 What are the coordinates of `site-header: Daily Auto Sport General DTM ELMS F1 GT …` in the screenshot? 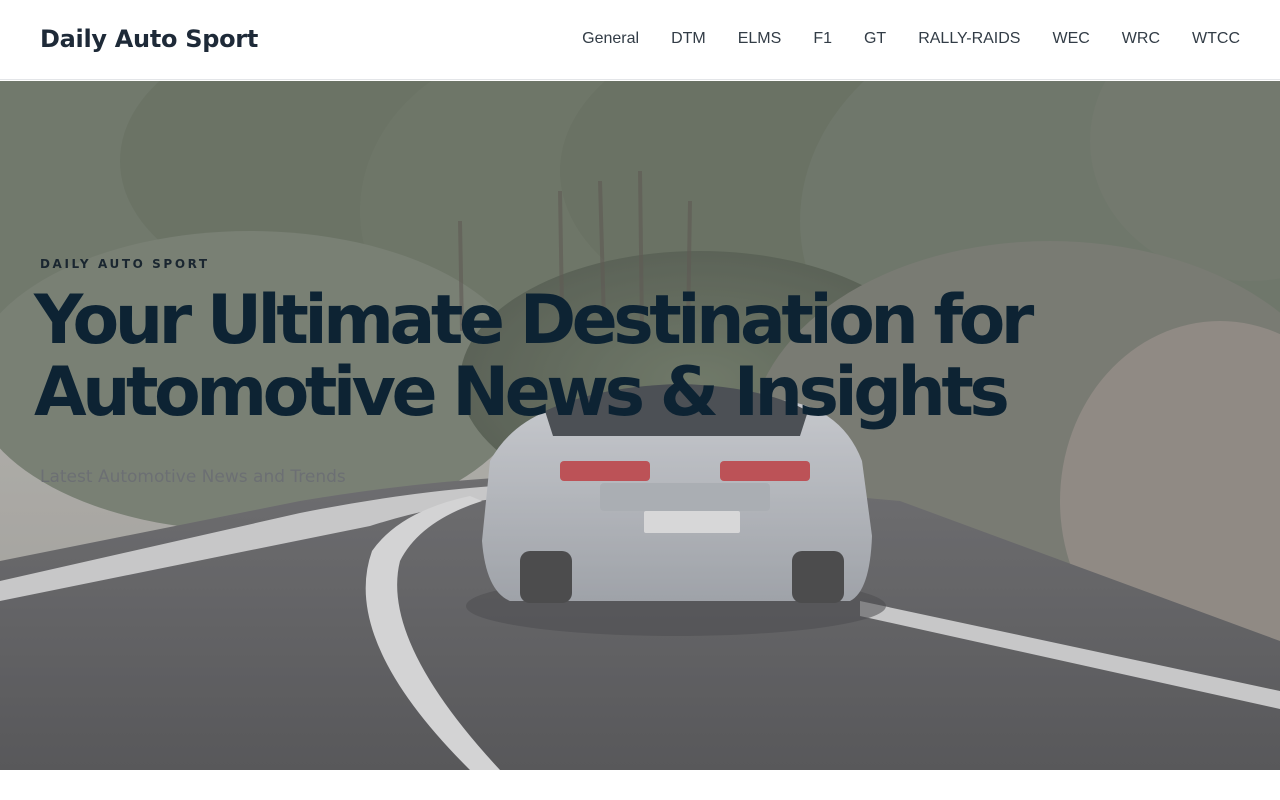 It's located at (640, 40).